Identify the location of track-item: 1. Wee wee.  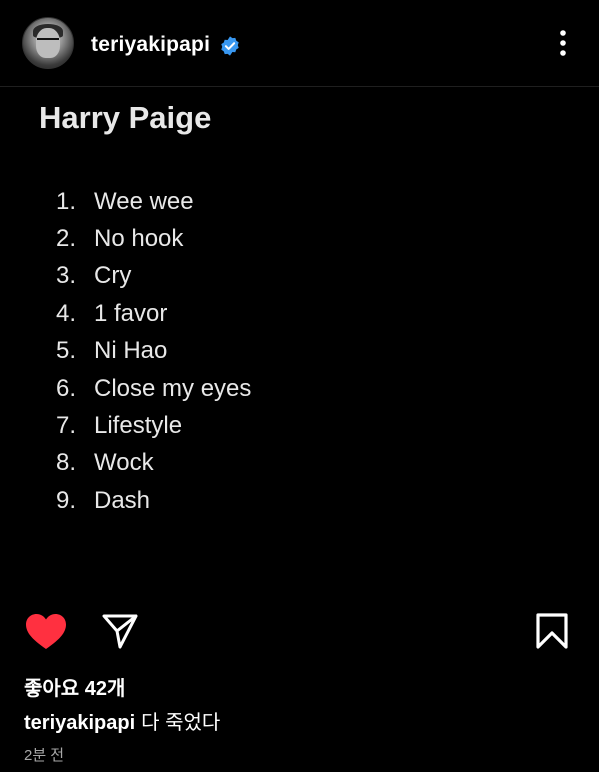
(153, 201).